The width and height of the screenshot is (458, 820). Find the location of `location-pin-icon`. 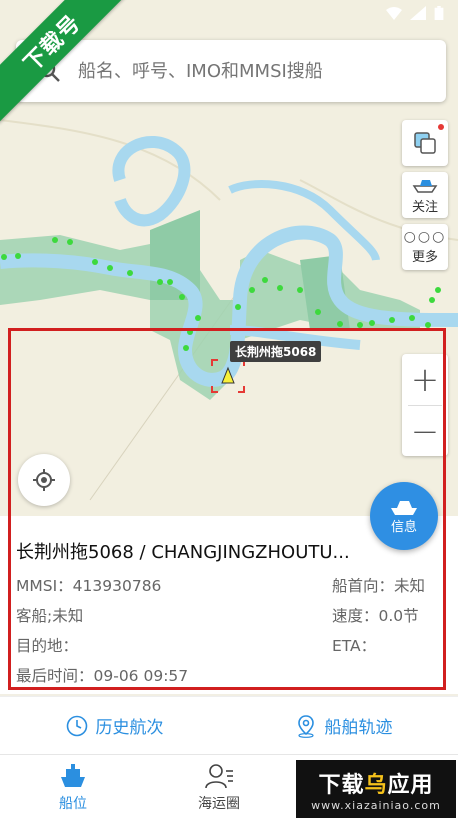

location-pin-icon is located at coordinates (305, 726).